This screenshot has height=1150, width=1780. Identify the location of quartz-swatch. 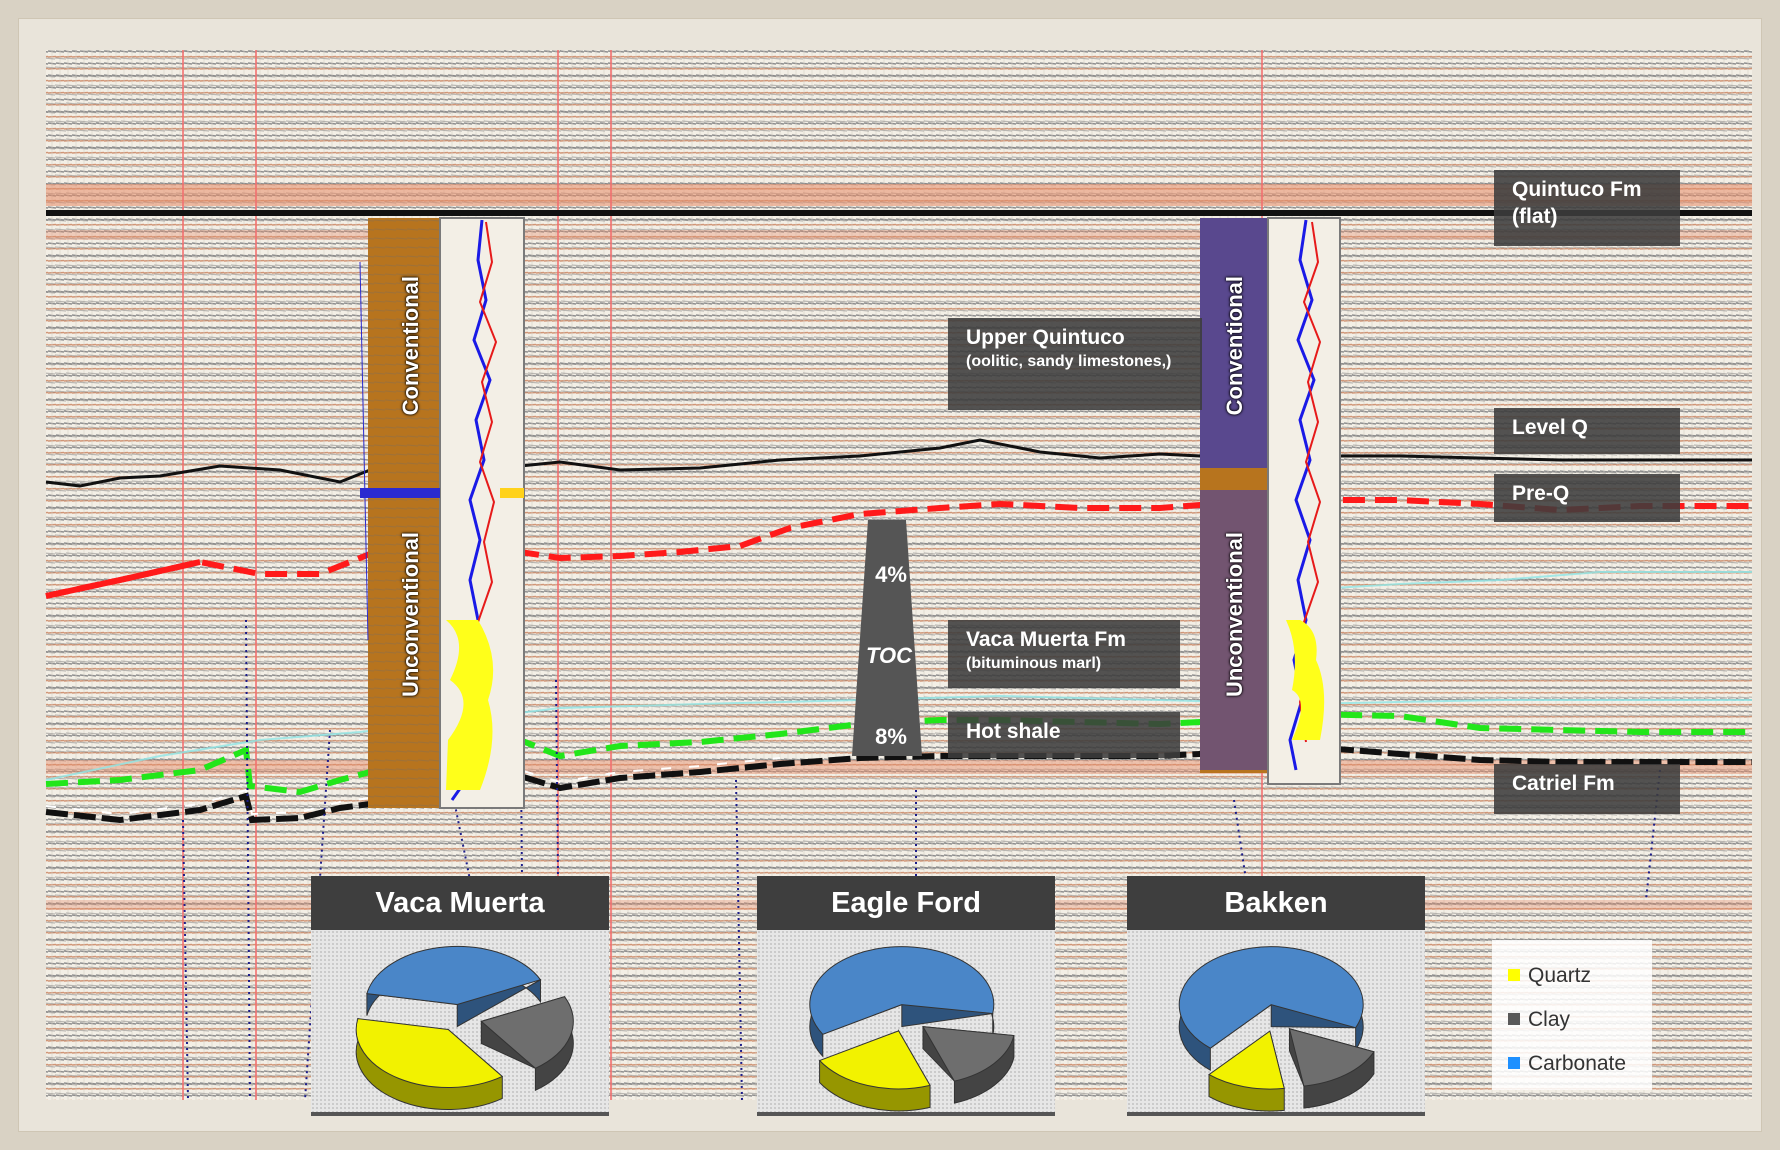
(1514, 975).